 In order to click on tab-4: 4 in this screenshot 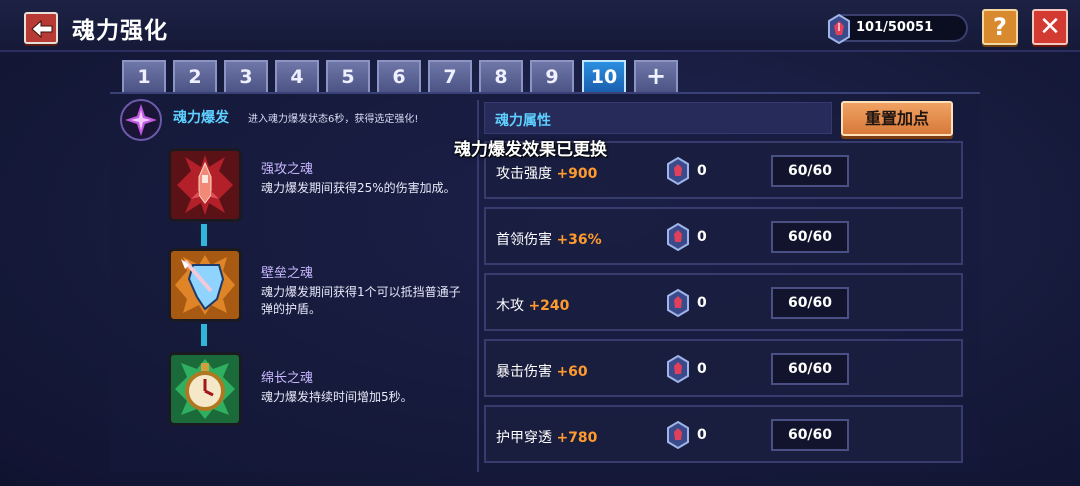, I will do `click(297, 76)`.